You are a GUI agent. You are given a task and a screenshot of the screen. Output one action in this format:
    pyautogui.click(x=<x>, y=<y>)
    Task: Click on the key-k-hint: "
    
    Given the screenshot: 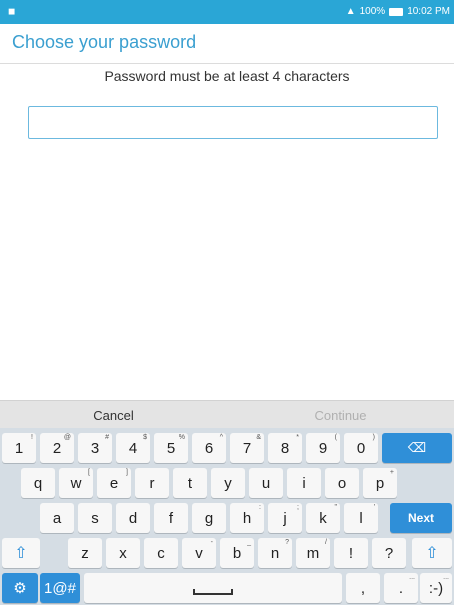 What is the action you would take?
    pyautogui.click(x=336, y=507)
    